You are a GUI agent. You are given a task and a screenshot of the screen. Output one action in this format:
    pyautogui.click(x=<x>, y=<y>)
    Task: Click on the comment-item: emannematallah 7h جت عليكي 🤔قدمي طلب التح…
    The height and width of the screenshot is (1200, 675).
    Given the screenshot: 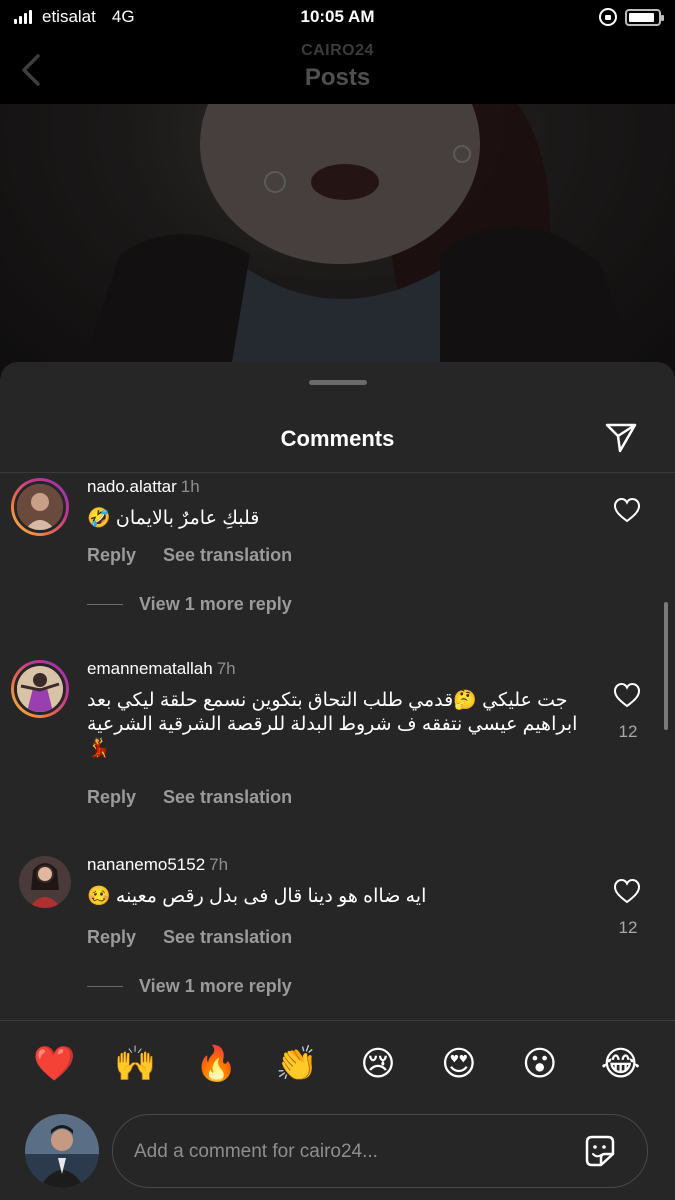 What is the action you would take?
    pyautogui.click(x=337, y=736)
    